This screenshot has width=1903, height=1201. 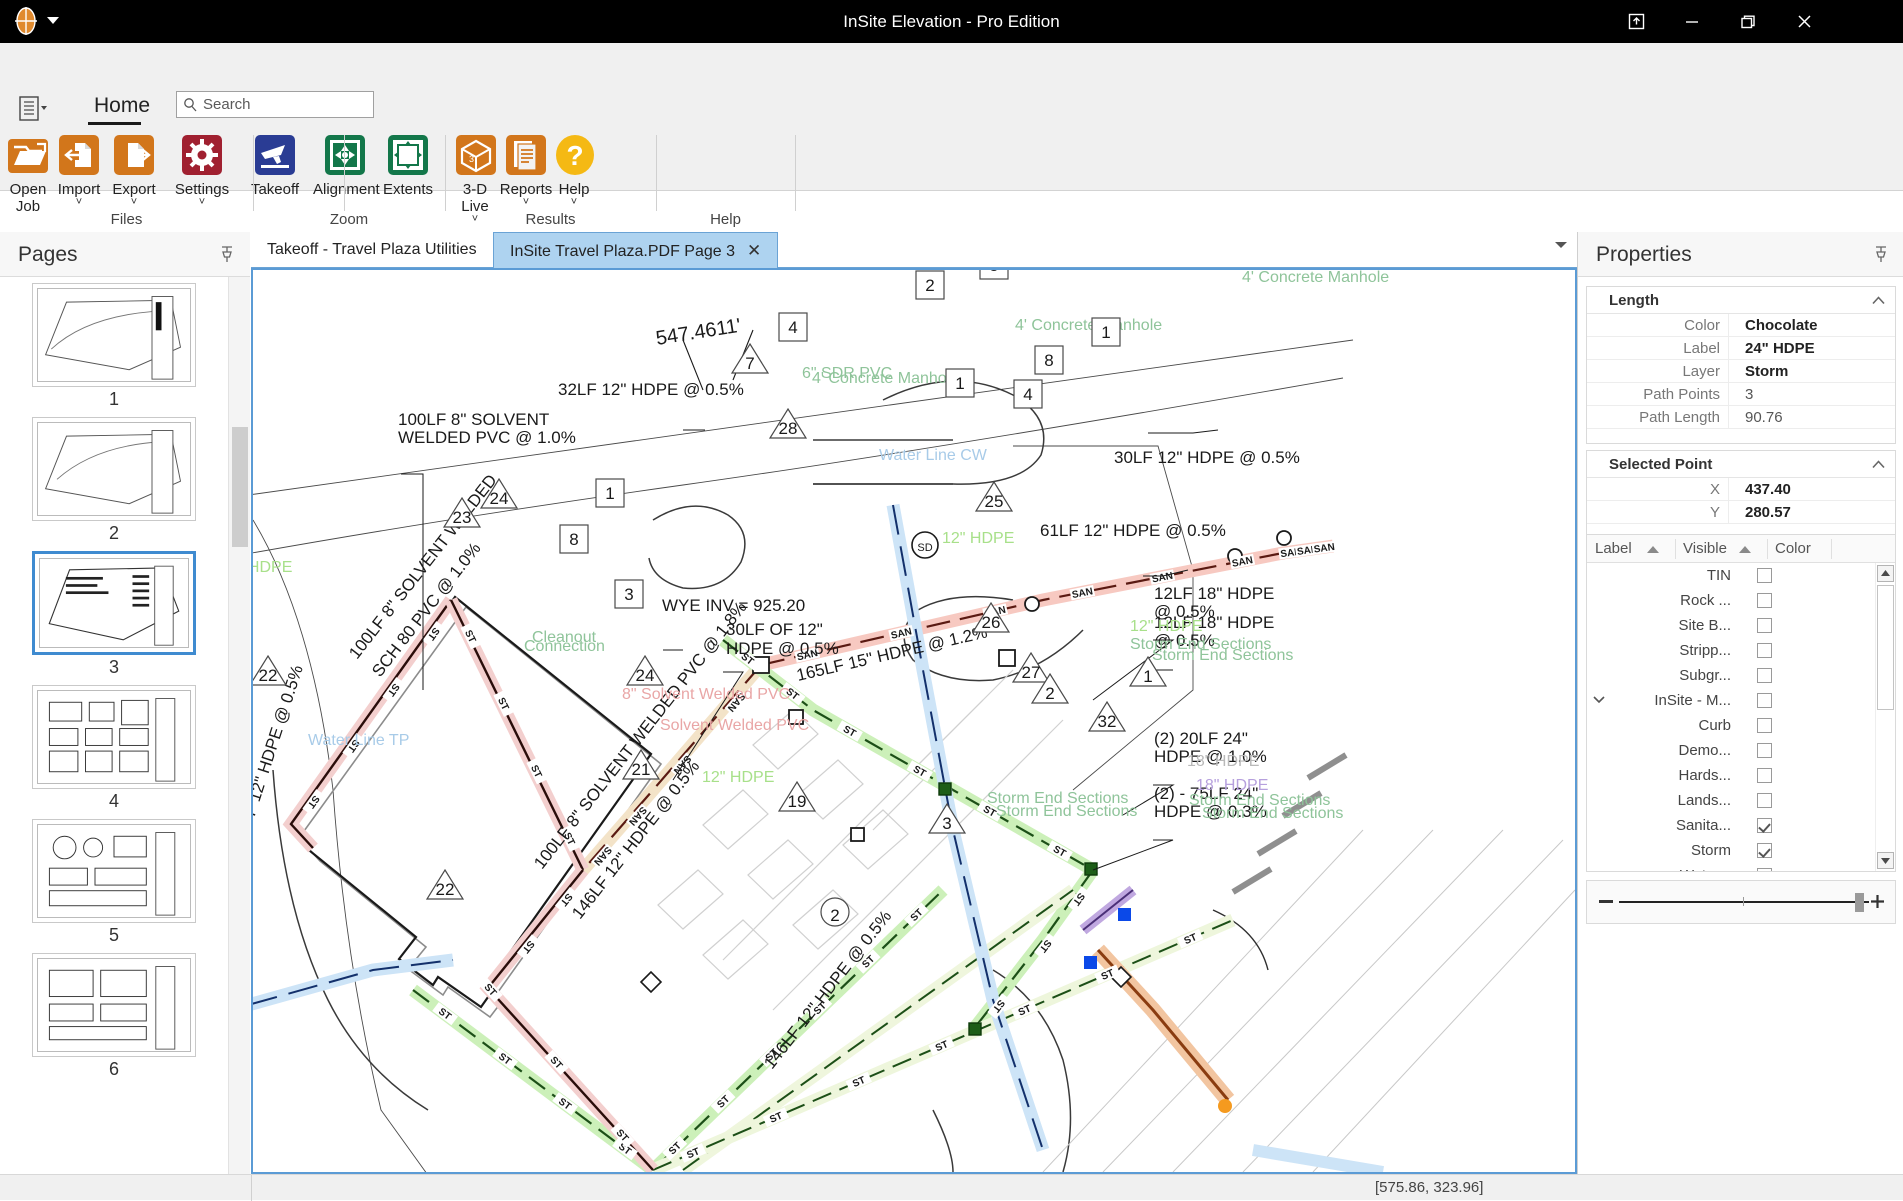 I want to click on minimize-button, so click(x=1692, y=21).